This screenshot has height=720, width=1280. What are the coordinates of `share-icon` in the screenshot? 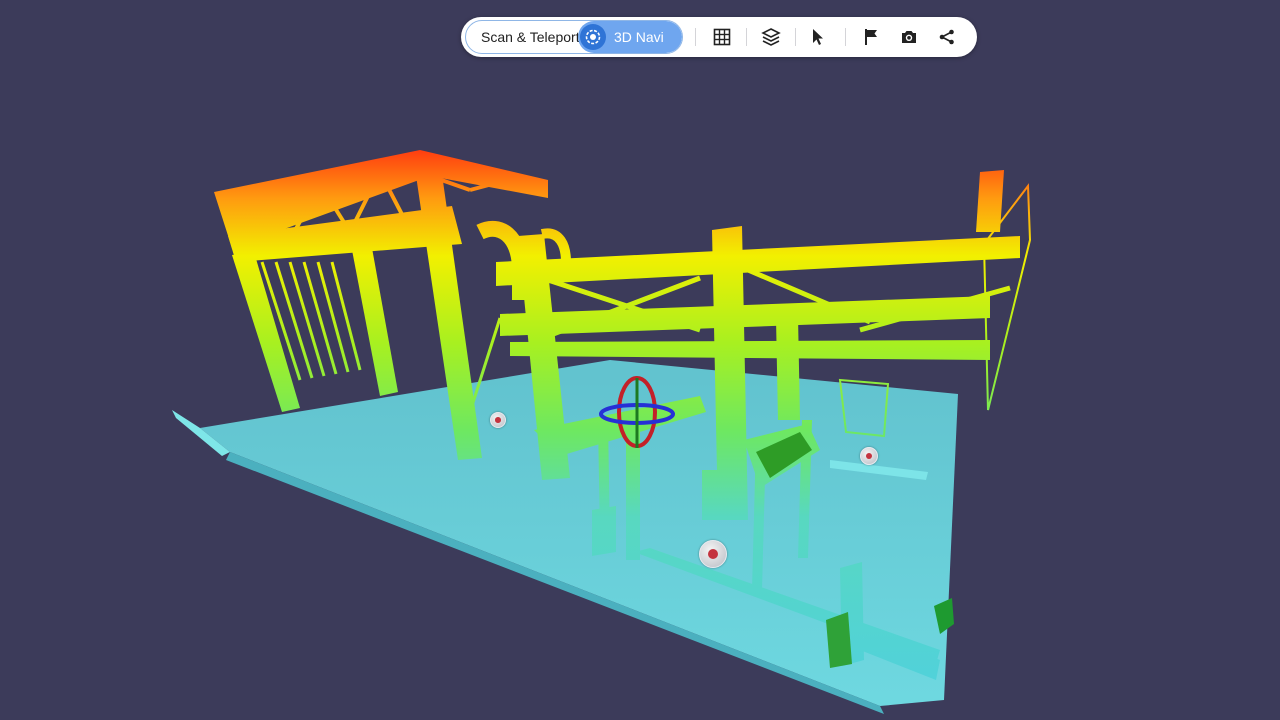 It's located at (946, 37).